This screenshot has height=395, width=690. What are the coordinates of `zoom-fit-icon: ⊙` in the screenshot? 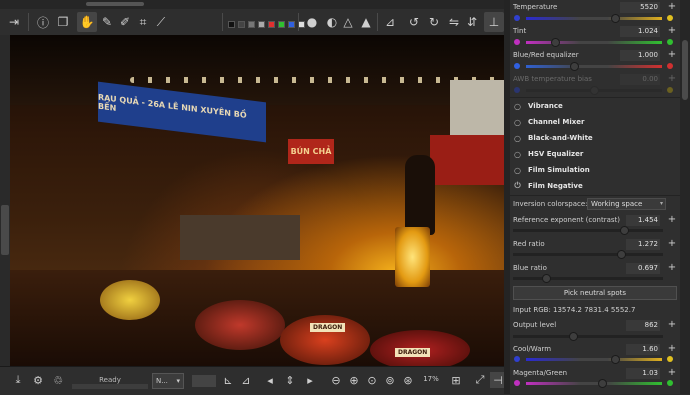 It's located at (372, 380).